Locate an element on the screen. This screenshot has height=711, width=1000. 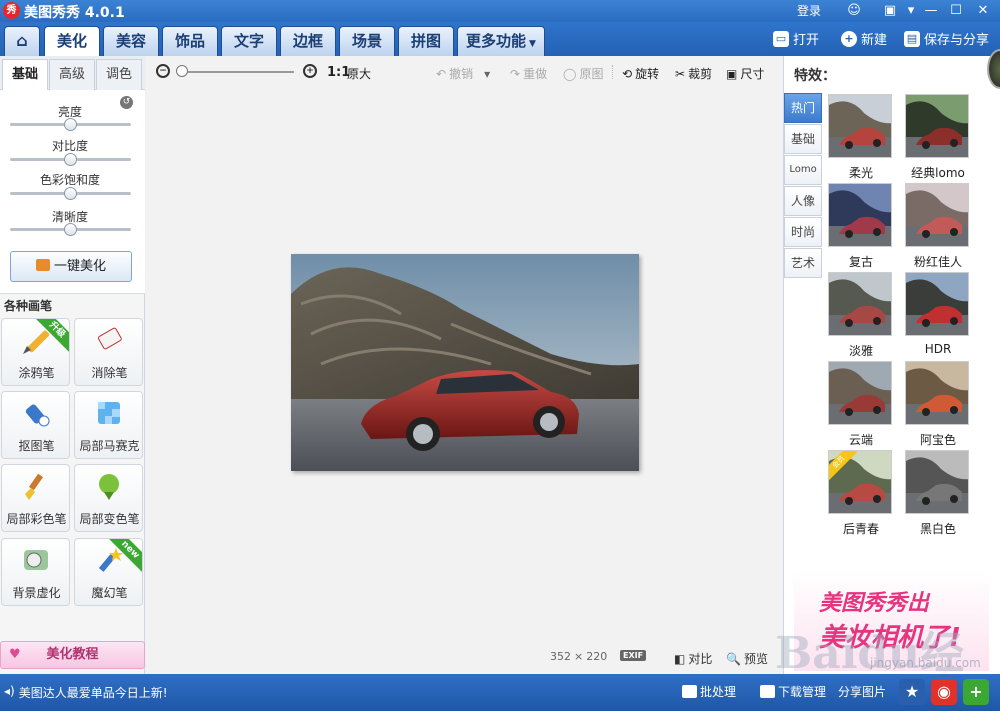
tab-collage: 拼图 is located at coordinates (426, 41).